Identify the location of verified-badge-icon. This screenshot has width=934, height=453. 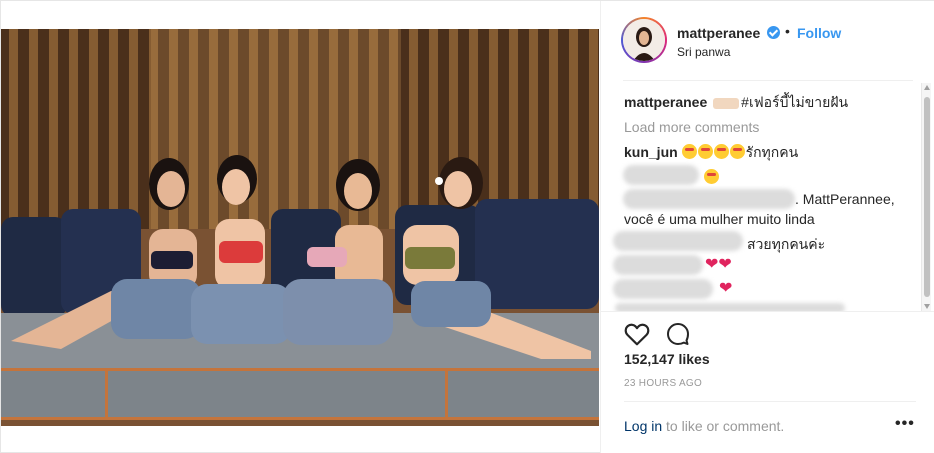
(773, 32).